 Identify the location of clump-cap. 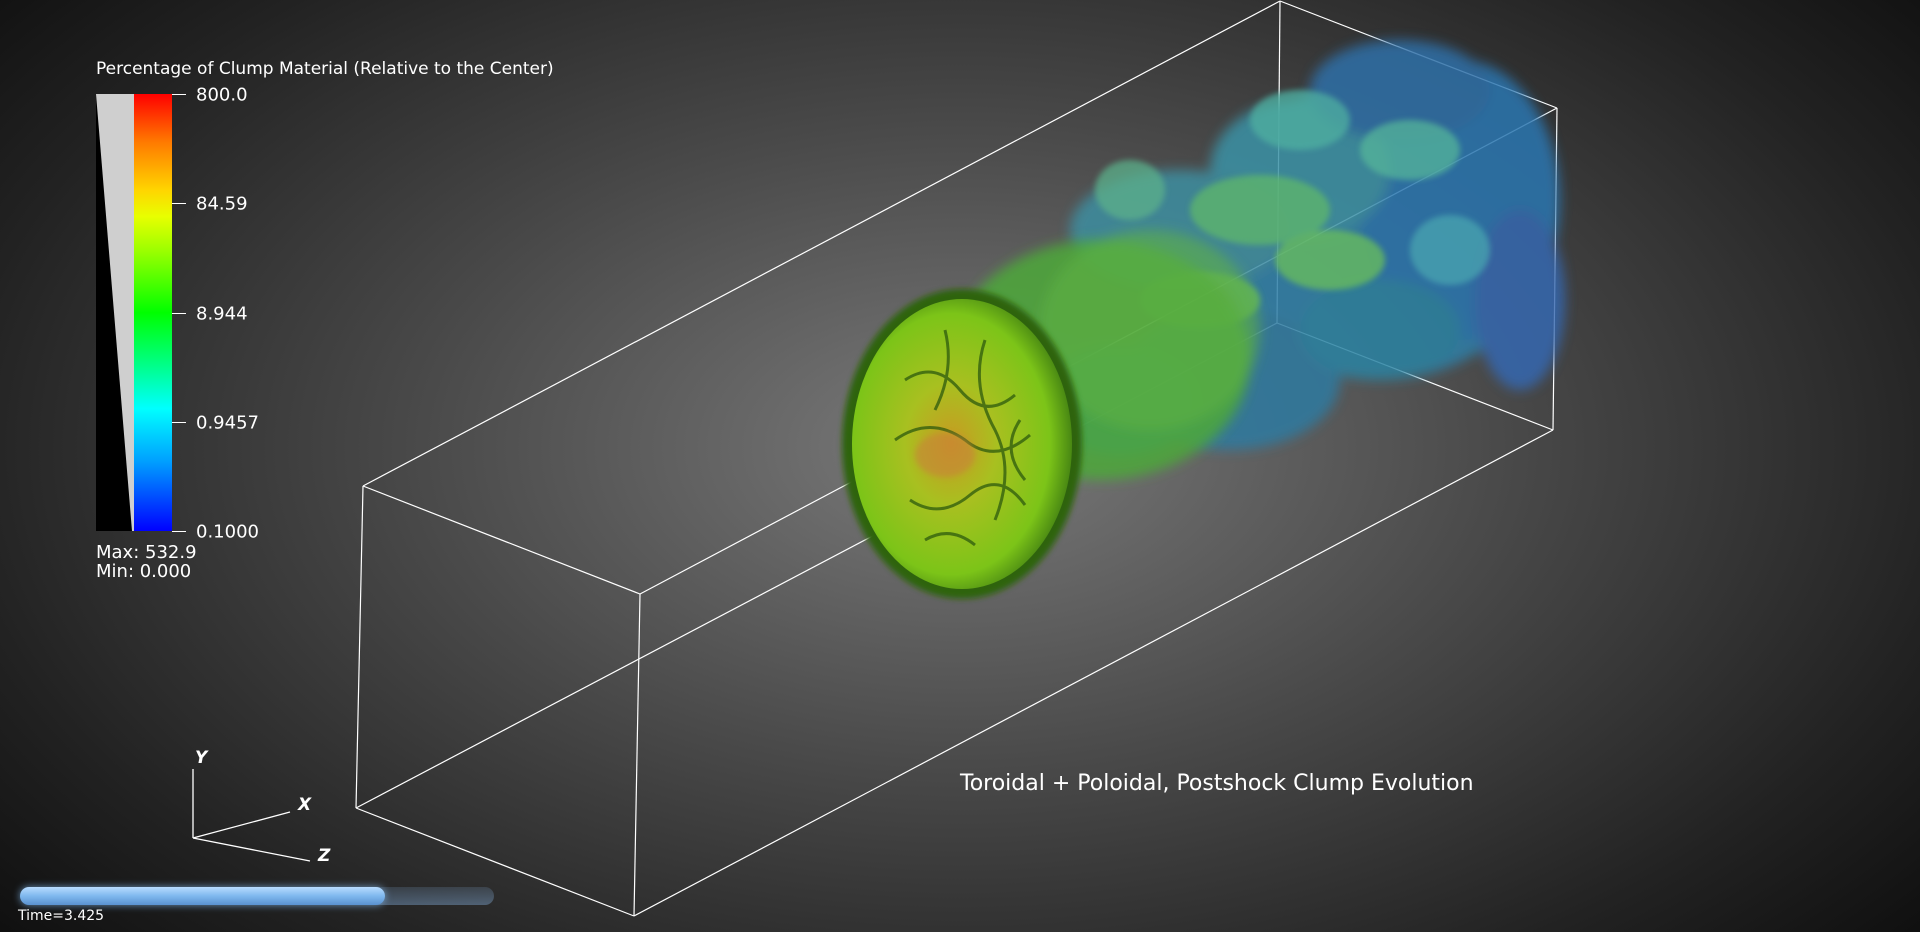
(962, 444).